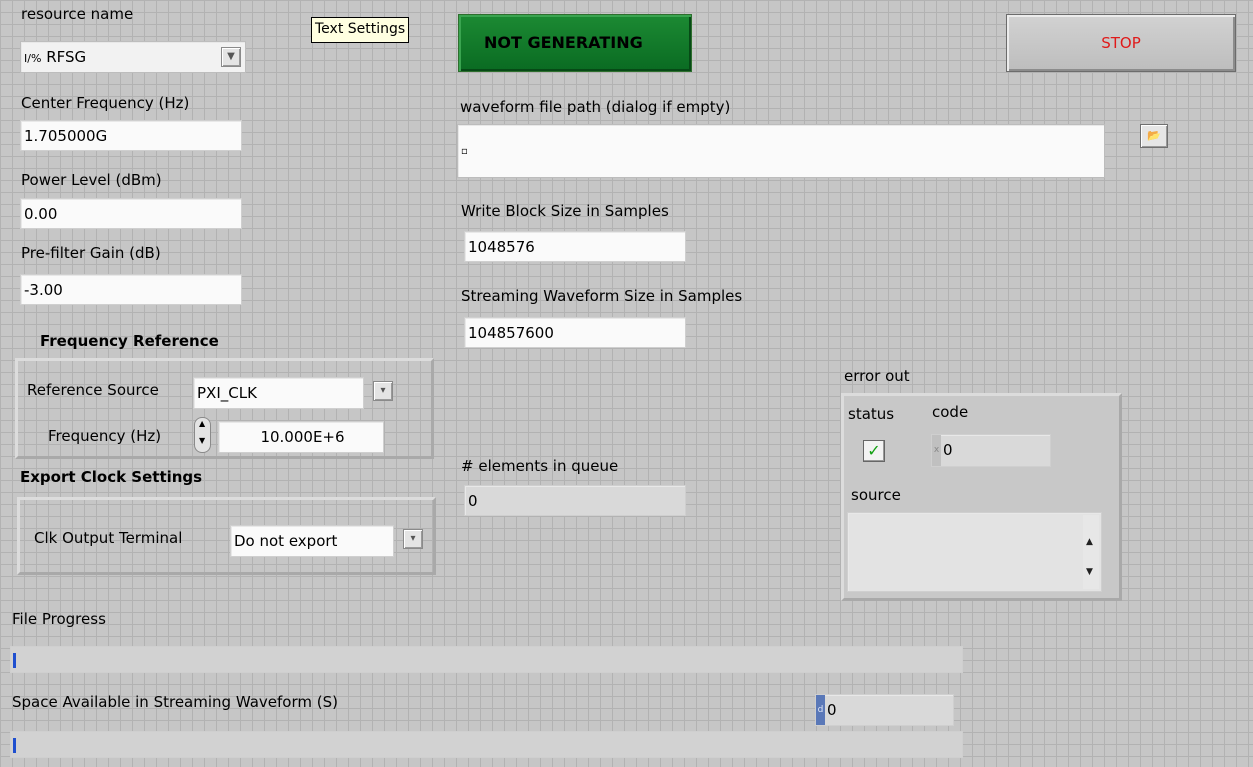 The height and width of the screenshot is (767, 1253). Describe the element at coordinates (820, 710) in the screenshot. I see `radix-icon: d` at that location.